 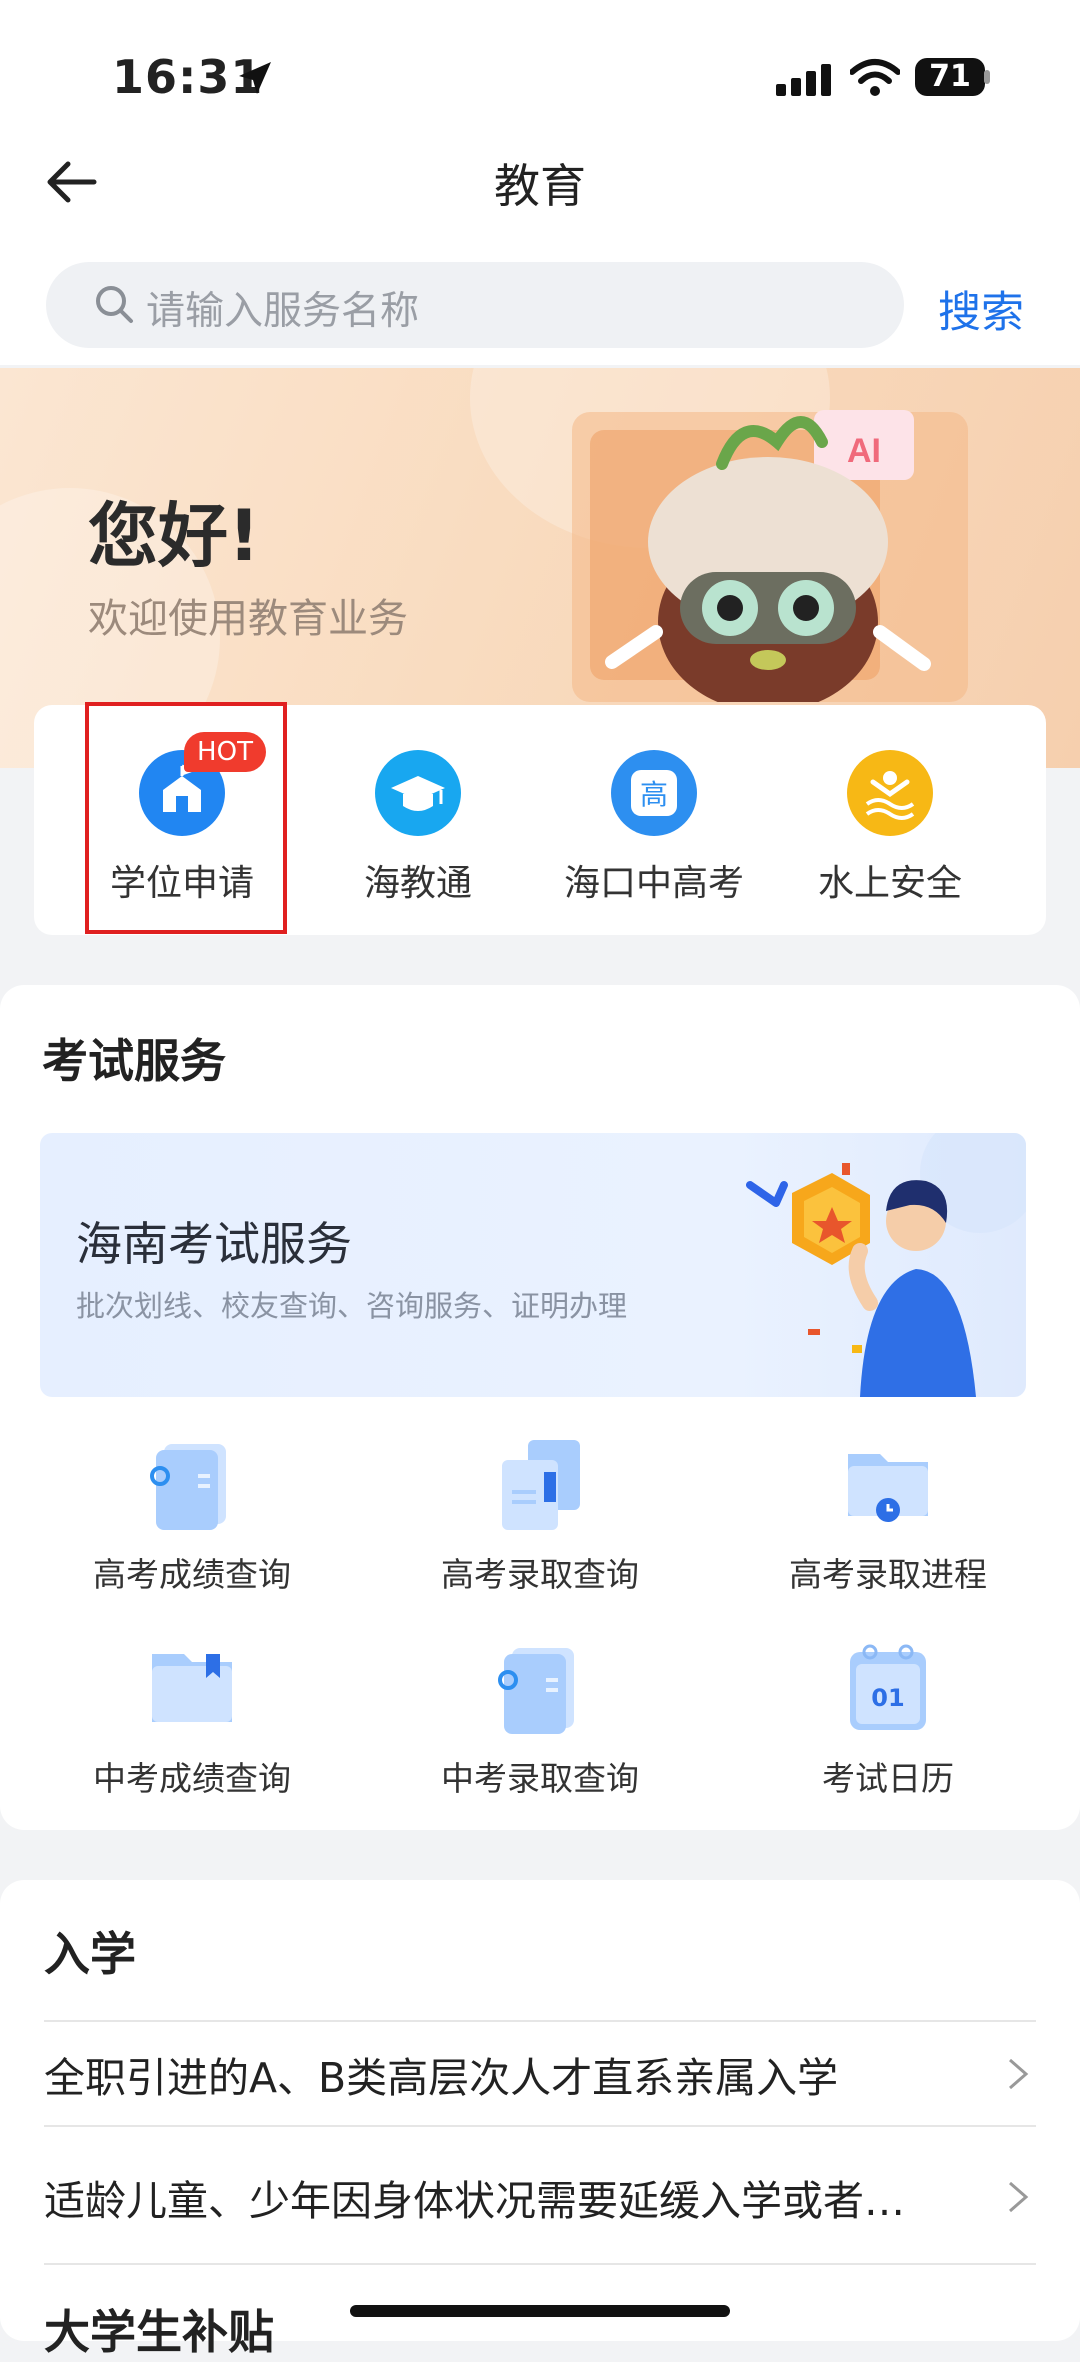 What do you see at coordinates (803, 80) in the screenshot?
I see `cellular-signal-icon` at bounding box center [803, 80].